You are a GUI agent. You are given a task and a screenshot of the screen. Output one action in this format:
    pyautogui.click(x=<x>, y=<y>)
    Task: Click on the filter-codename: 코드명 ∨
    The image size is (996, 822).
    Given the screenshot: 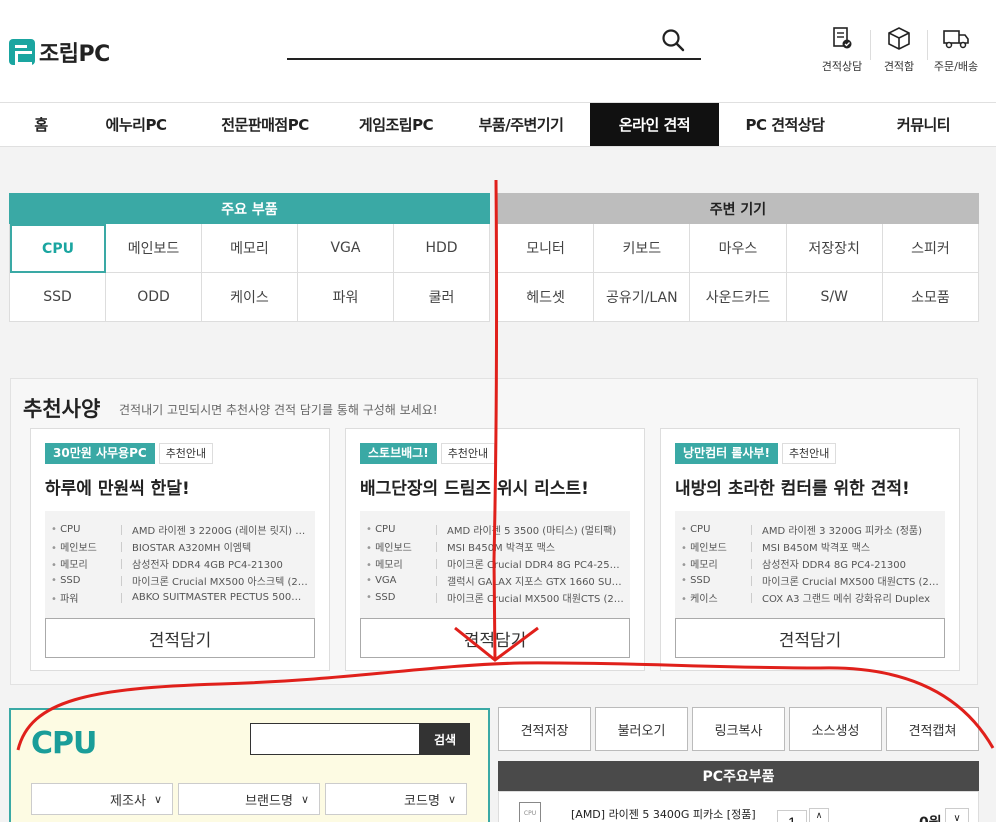 What is the action you would take?
    pyautogui.click(x=396, y=799)
    